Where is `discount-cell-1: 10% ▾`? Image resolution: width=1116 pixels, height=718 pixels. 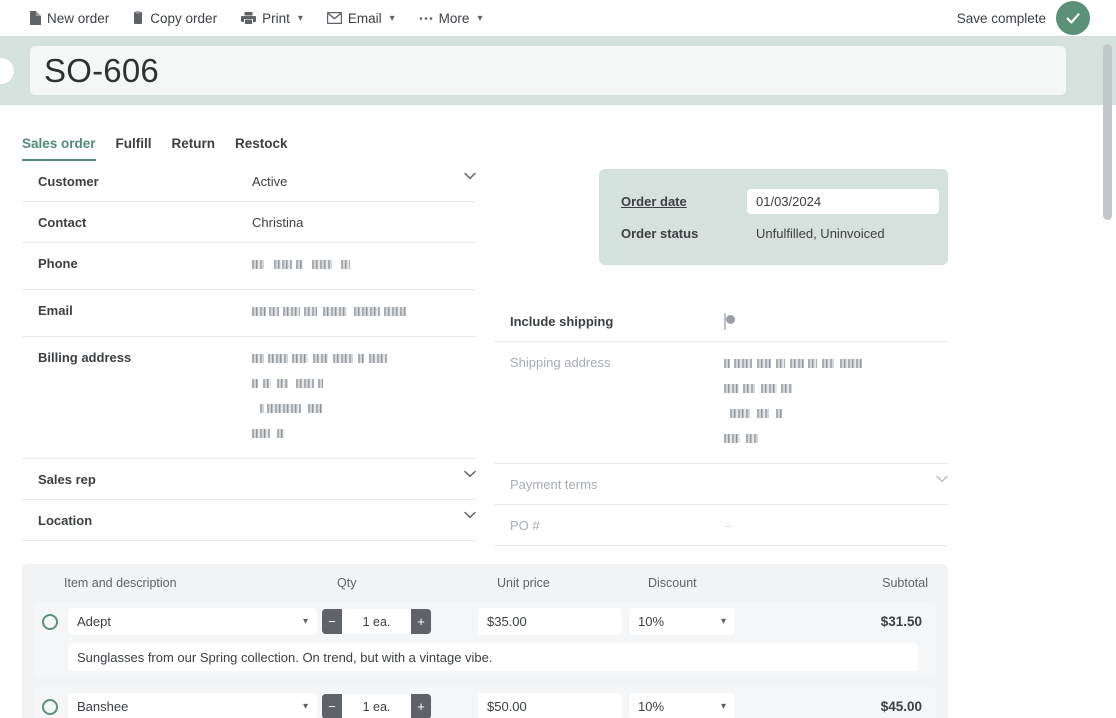
discount-cell-1: 10% ▾ is located at coordinates (704, 705).